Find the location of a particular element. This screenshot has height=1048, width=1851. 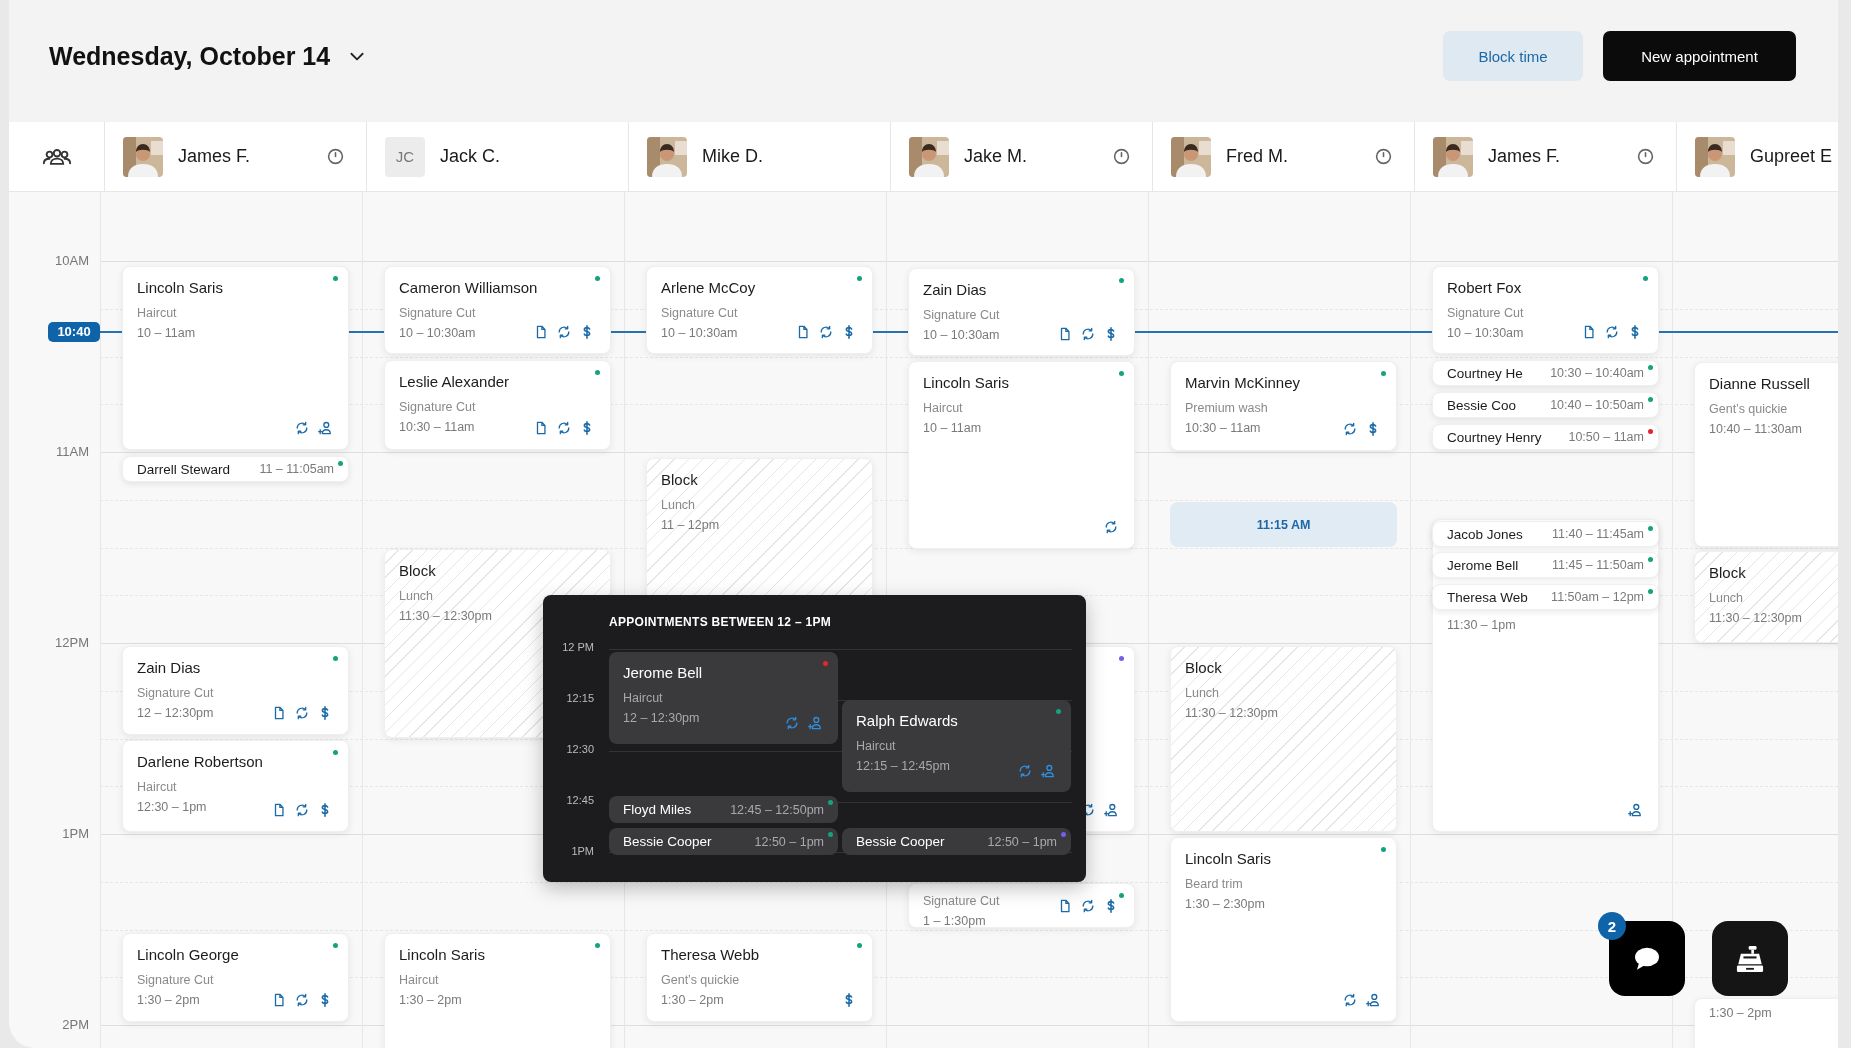

appointment-card: 1:30 – 2pm is located at coordinates (1766, 1023).